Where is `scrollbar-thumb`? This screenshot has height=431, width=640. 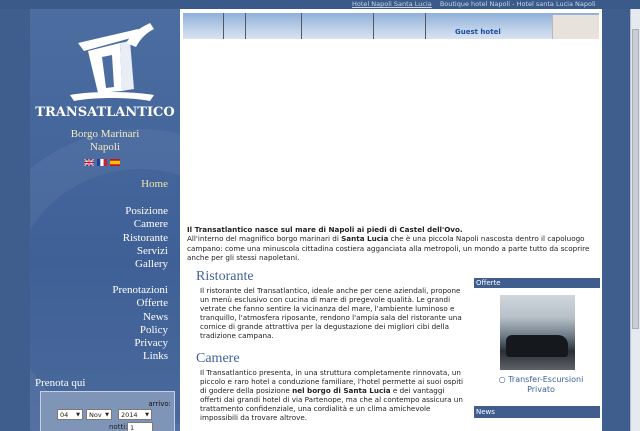
scrollbar-thumb is located at coordinates (635, 179).